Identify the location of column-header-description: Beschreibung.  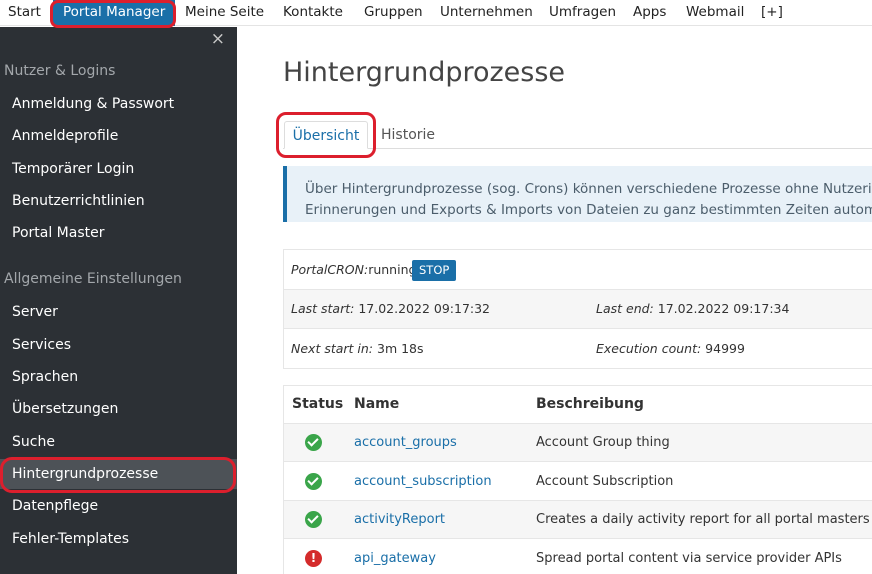
(590, 404).